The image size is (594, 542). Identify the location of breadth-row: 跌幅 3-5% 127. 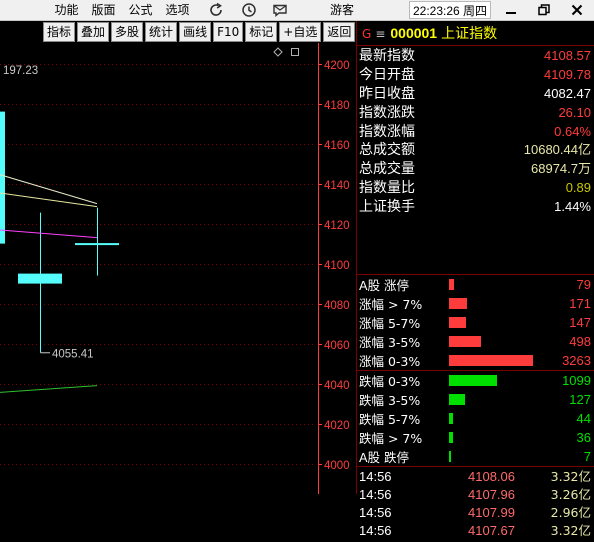
(475, 399).